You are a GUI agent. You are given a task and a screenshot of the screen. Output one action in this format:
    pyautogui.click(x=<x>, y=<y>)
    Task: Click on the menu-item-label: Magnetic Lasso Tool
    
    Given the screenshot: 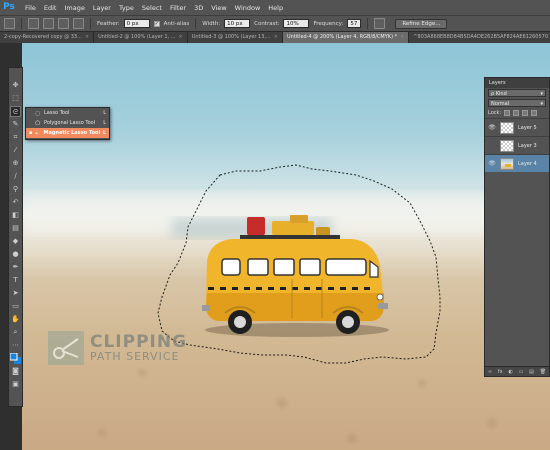 What is the action you would take?
    pyautogui.click(x=72, y=133)
    